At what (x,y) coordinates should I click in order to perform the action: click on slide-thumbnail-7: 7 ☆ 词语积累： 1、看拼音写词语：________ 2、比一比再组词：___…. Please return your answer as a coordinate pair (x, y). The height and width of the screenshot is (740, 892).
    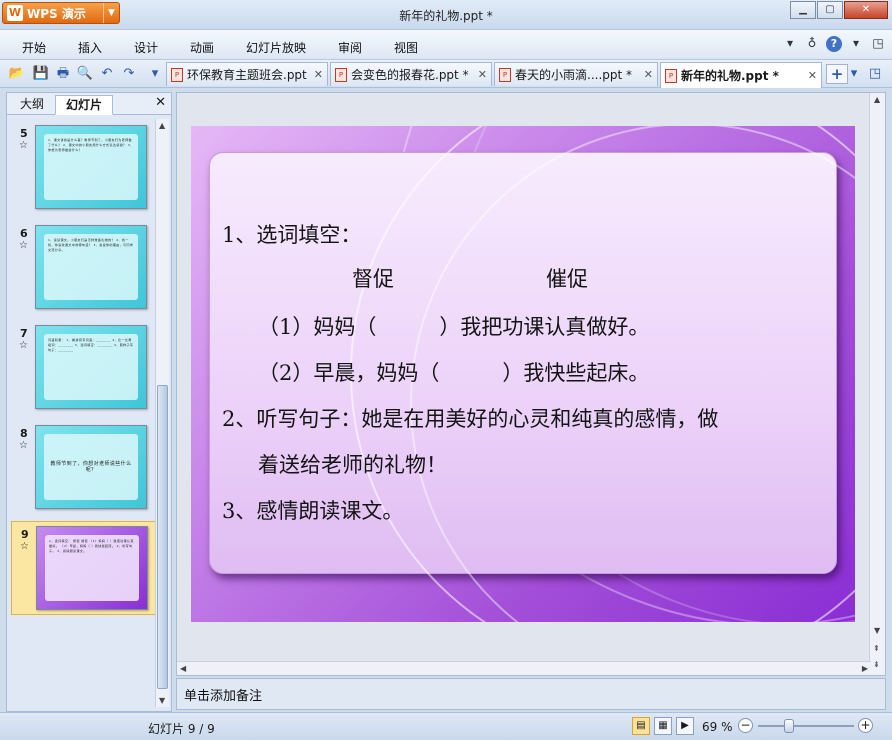
    Looking at the image, I should click on (84, 368).